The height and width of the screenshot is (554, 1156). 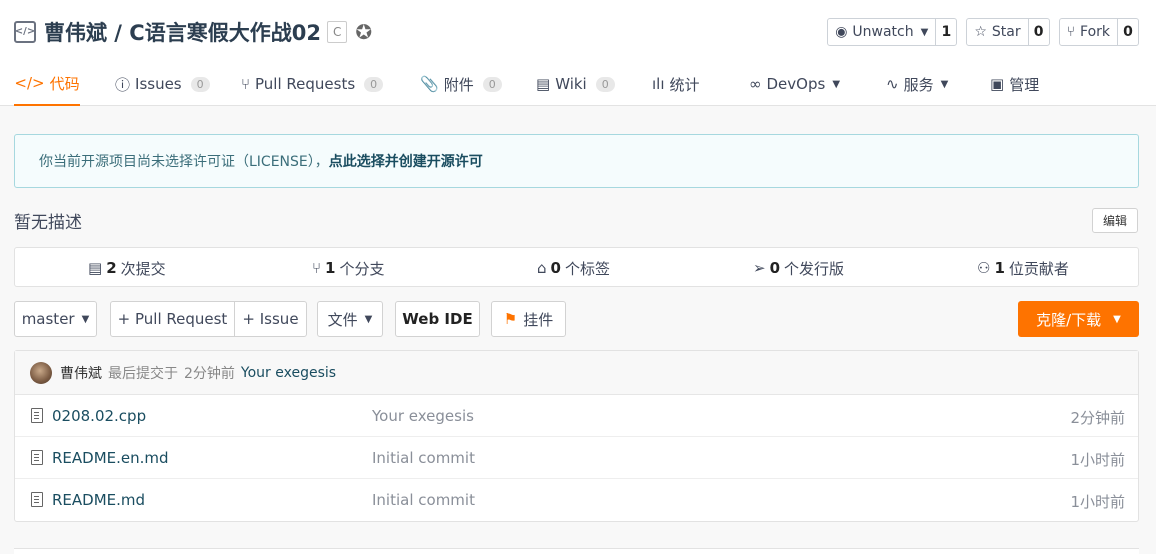 What do you see at coordinates (946, 32) in the screenshot?
I see `watch-count: 1` at bounding box center [946, 32].